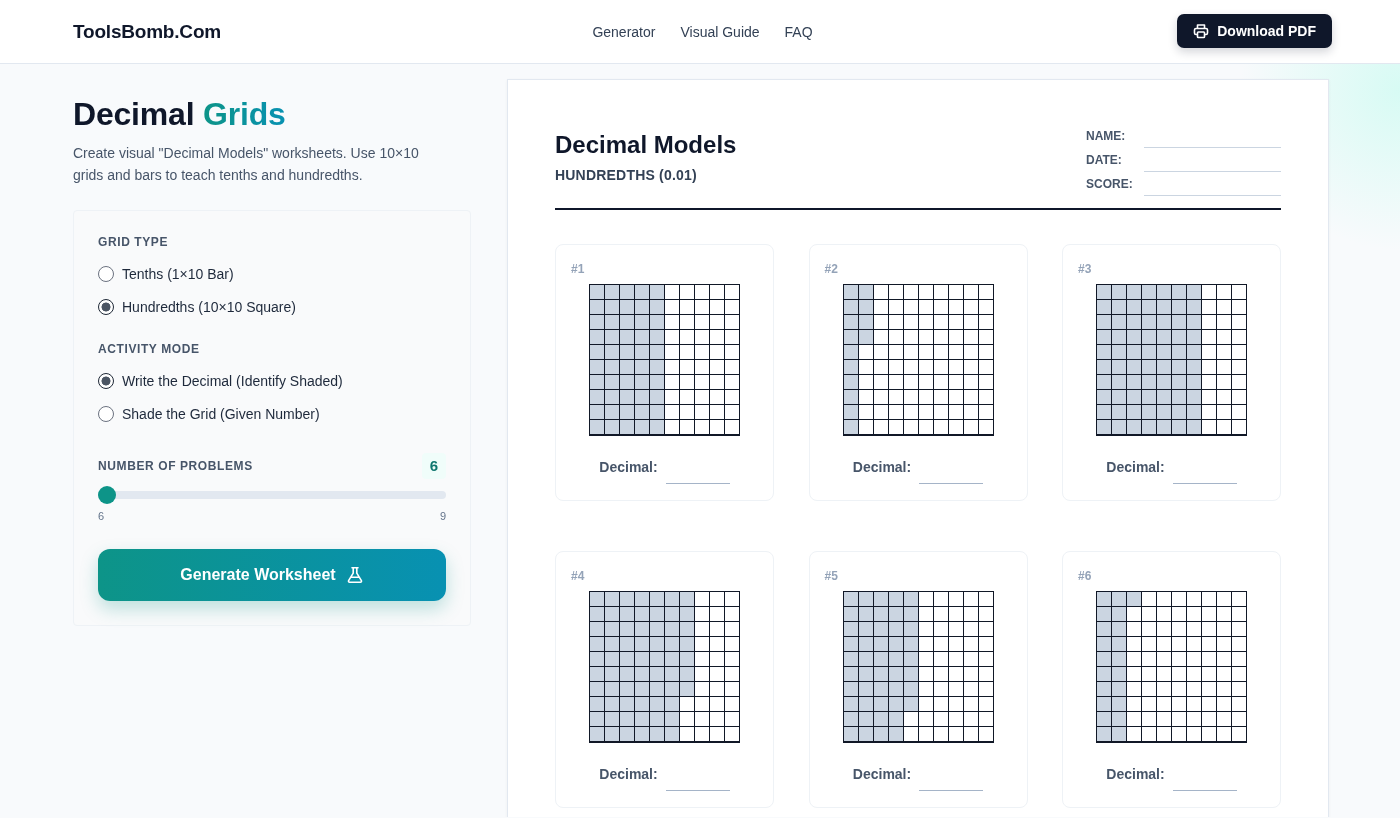  I want to click on page-description: Create visual "Decimal Models" worksheets. Use 10×10 grids and bars to teach tenths and hundredths., so click(246, 164).